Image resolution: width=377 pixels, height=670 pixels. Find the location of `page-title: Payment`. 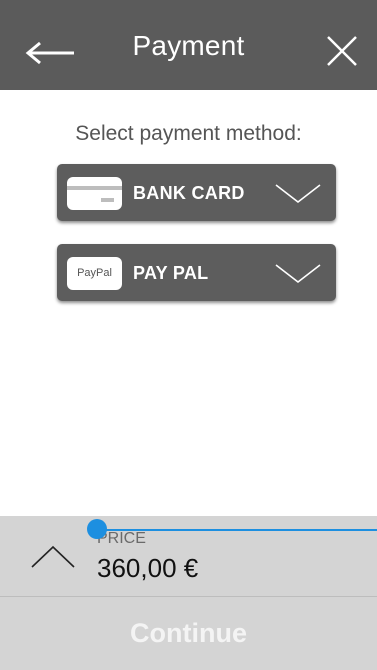

page-title: Payment is located at coordinates (188, 45).